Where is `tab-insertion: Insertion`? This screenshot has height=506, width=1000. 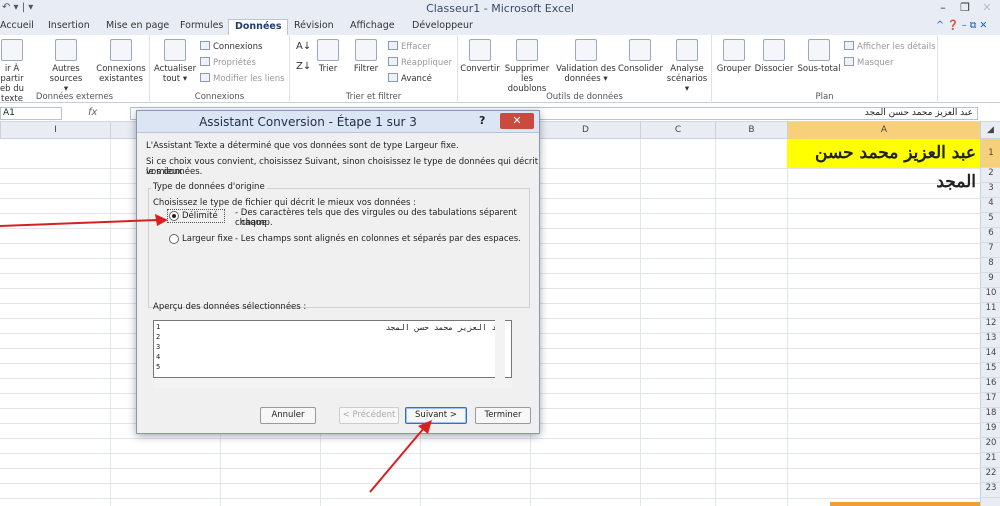 tab-insertion: Insertion is located at coordinates (69, 25).